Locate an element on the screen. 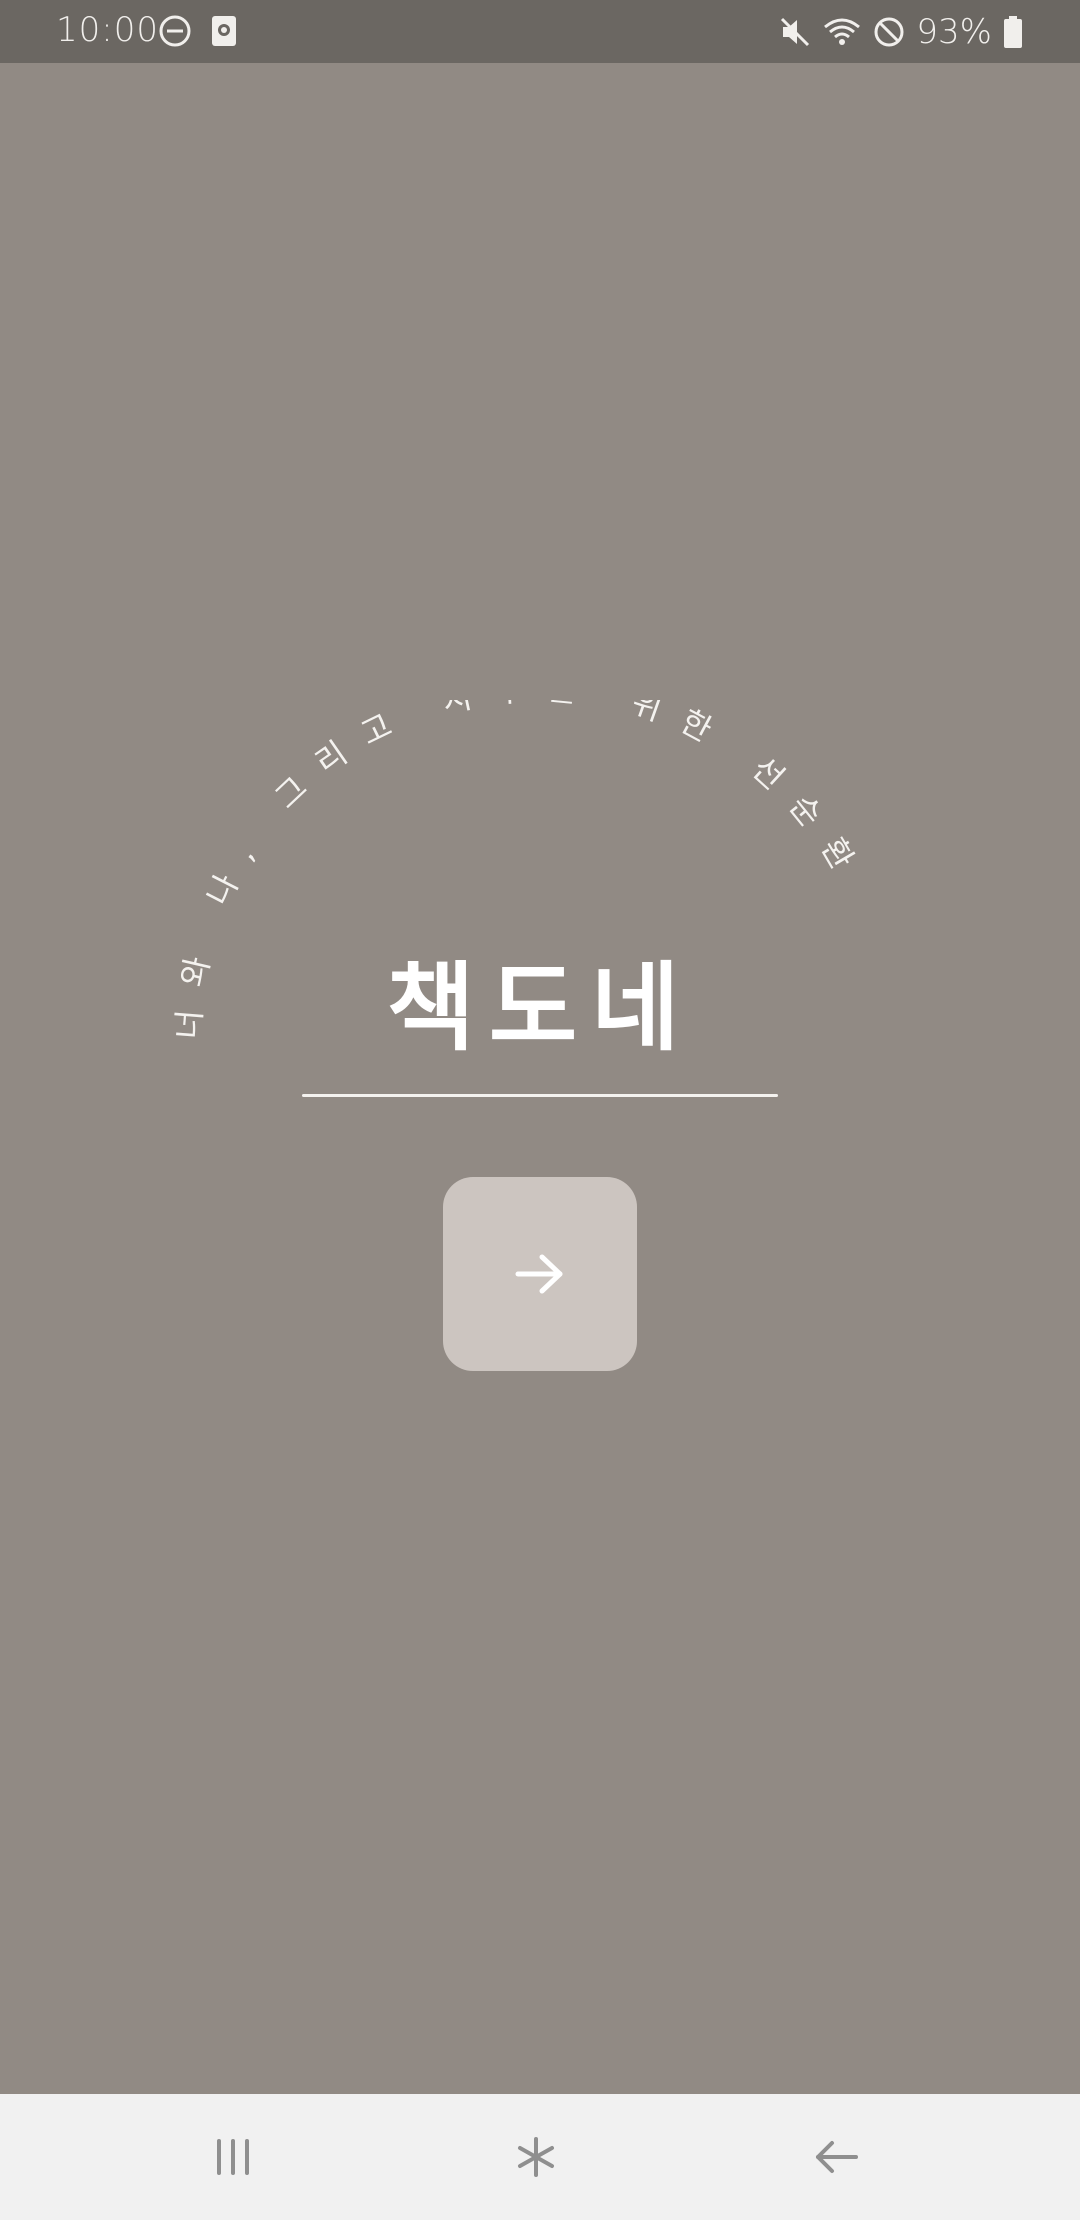  home-icon is located at coordinates (536, 2157).